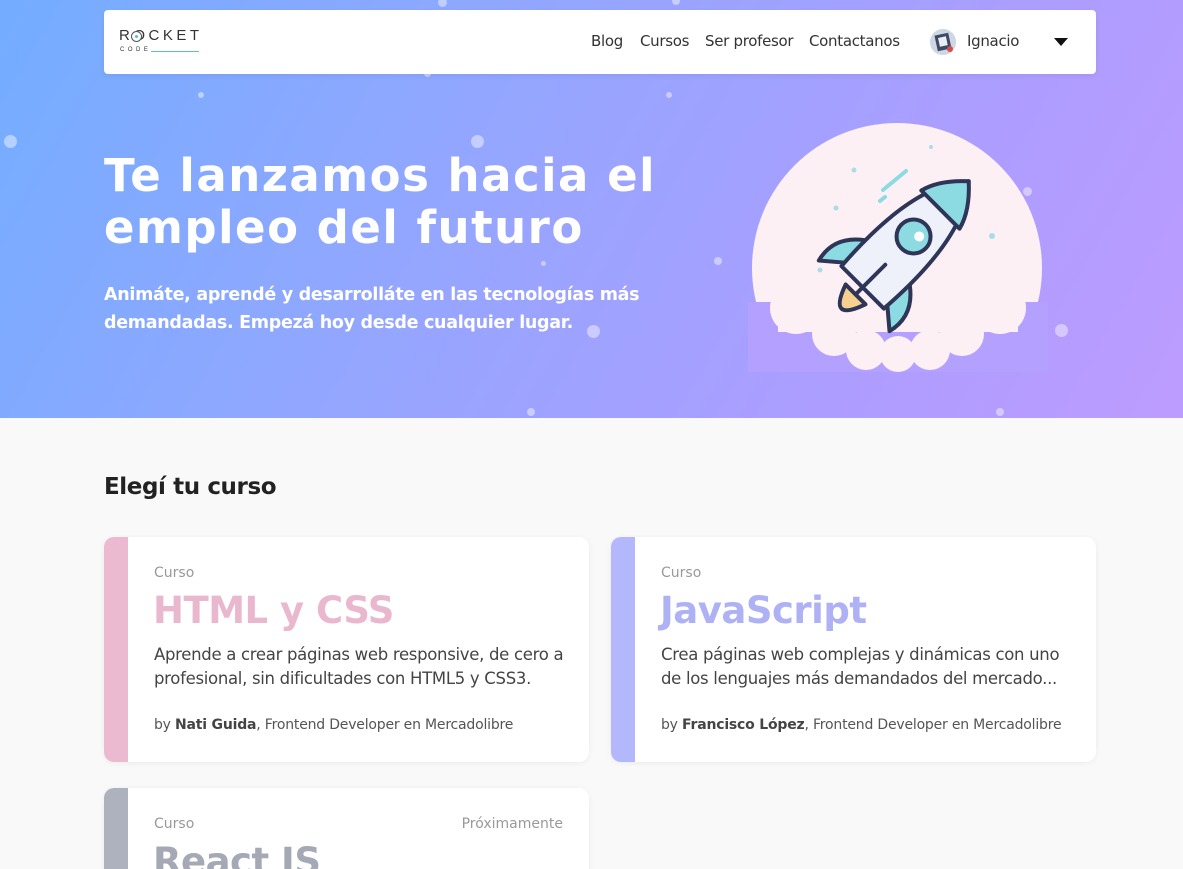  Describe the element at coordinates (175, 51) in the screenshot. I see `logo-underline` at that location.